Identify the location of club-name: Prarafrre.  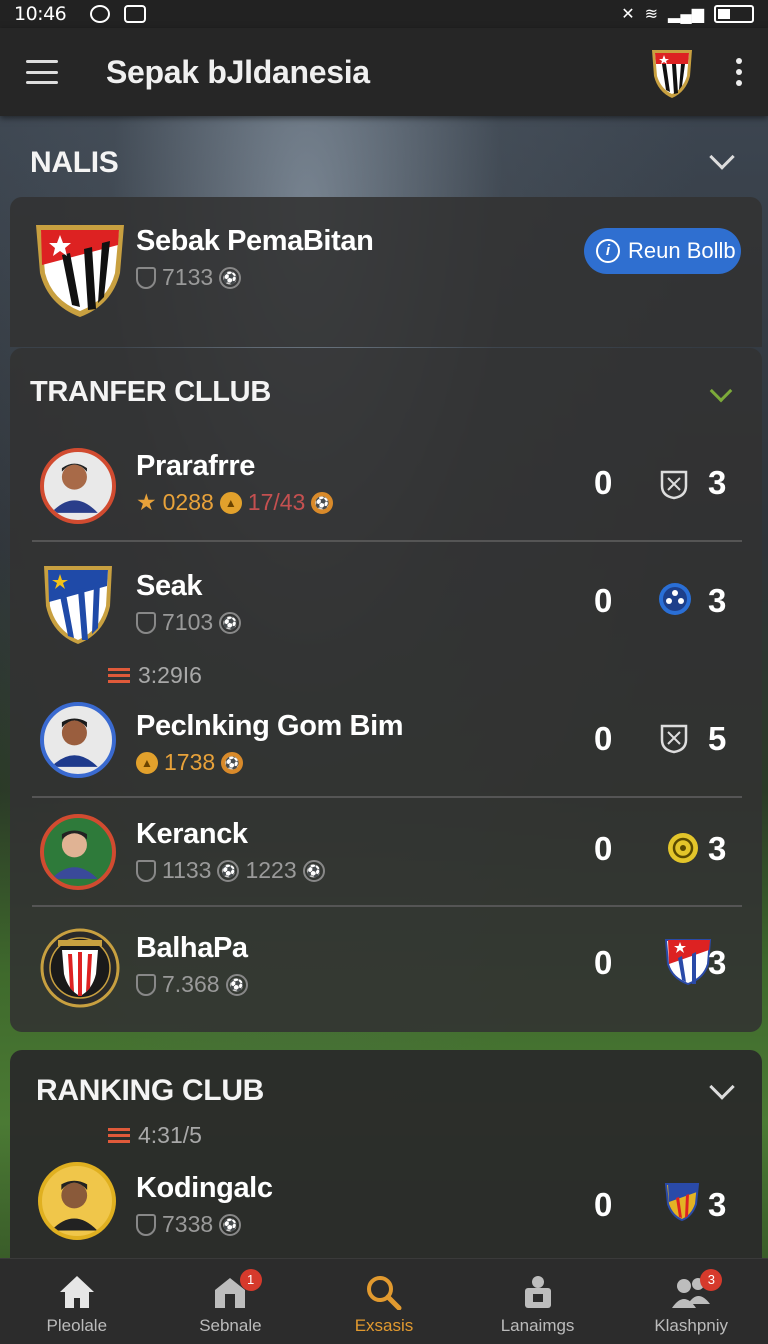
(195, 466).